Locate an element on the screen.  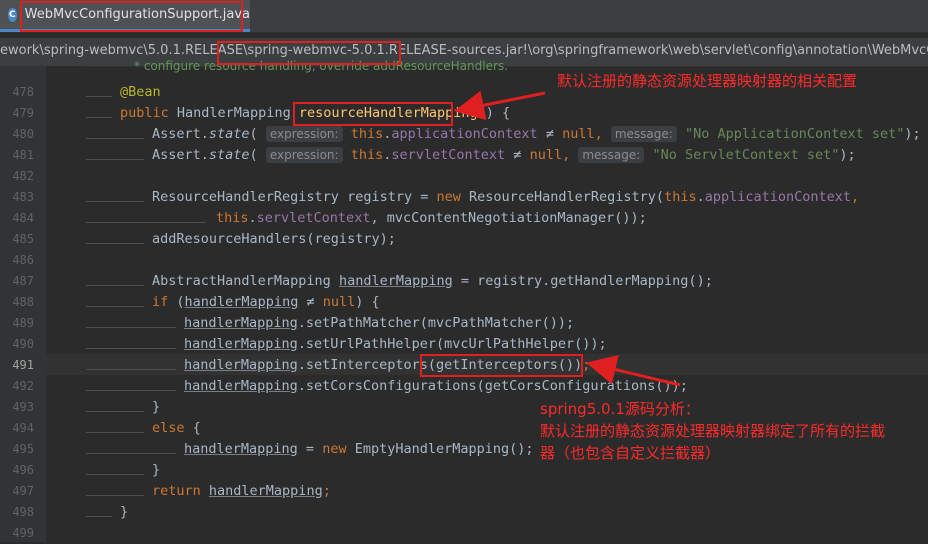
arrow-to-get-interceptors is located at coordinates (633, 370).